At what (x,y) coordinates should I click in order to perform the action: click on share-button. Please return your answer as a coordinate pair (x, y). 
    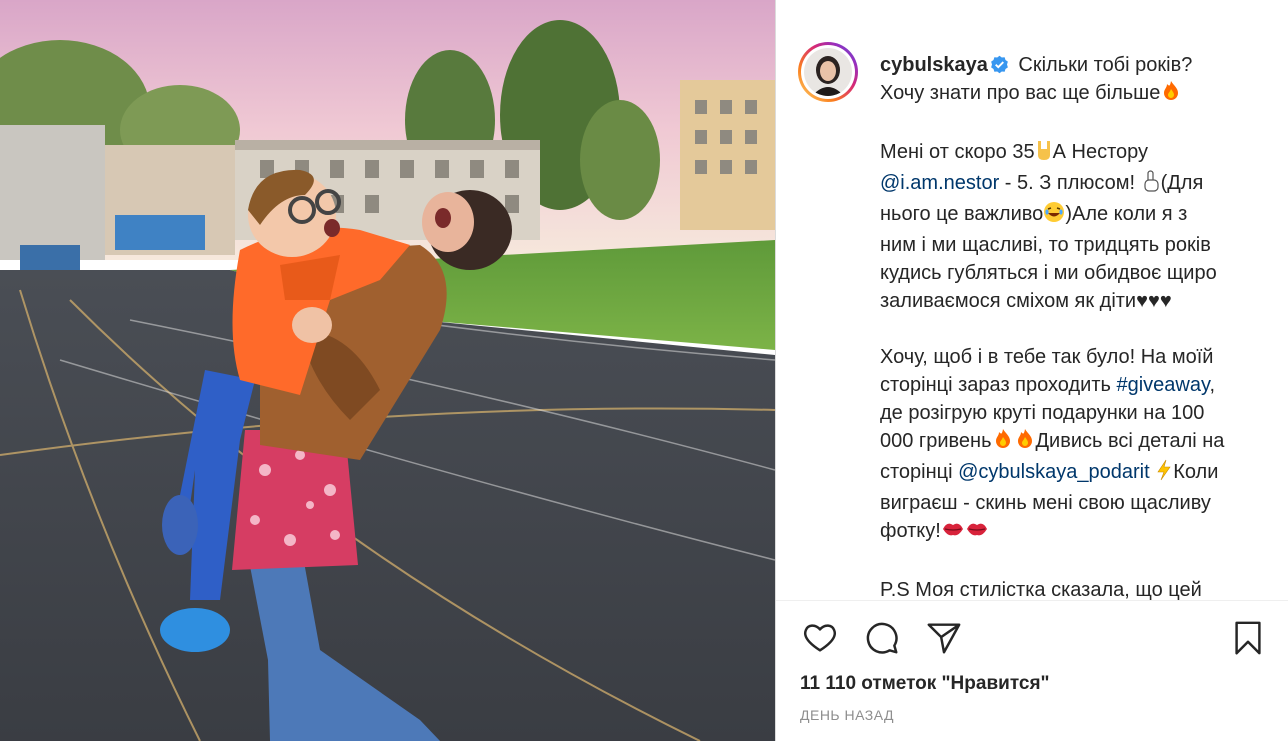
    Looking at the image, I should click on (944, 638).